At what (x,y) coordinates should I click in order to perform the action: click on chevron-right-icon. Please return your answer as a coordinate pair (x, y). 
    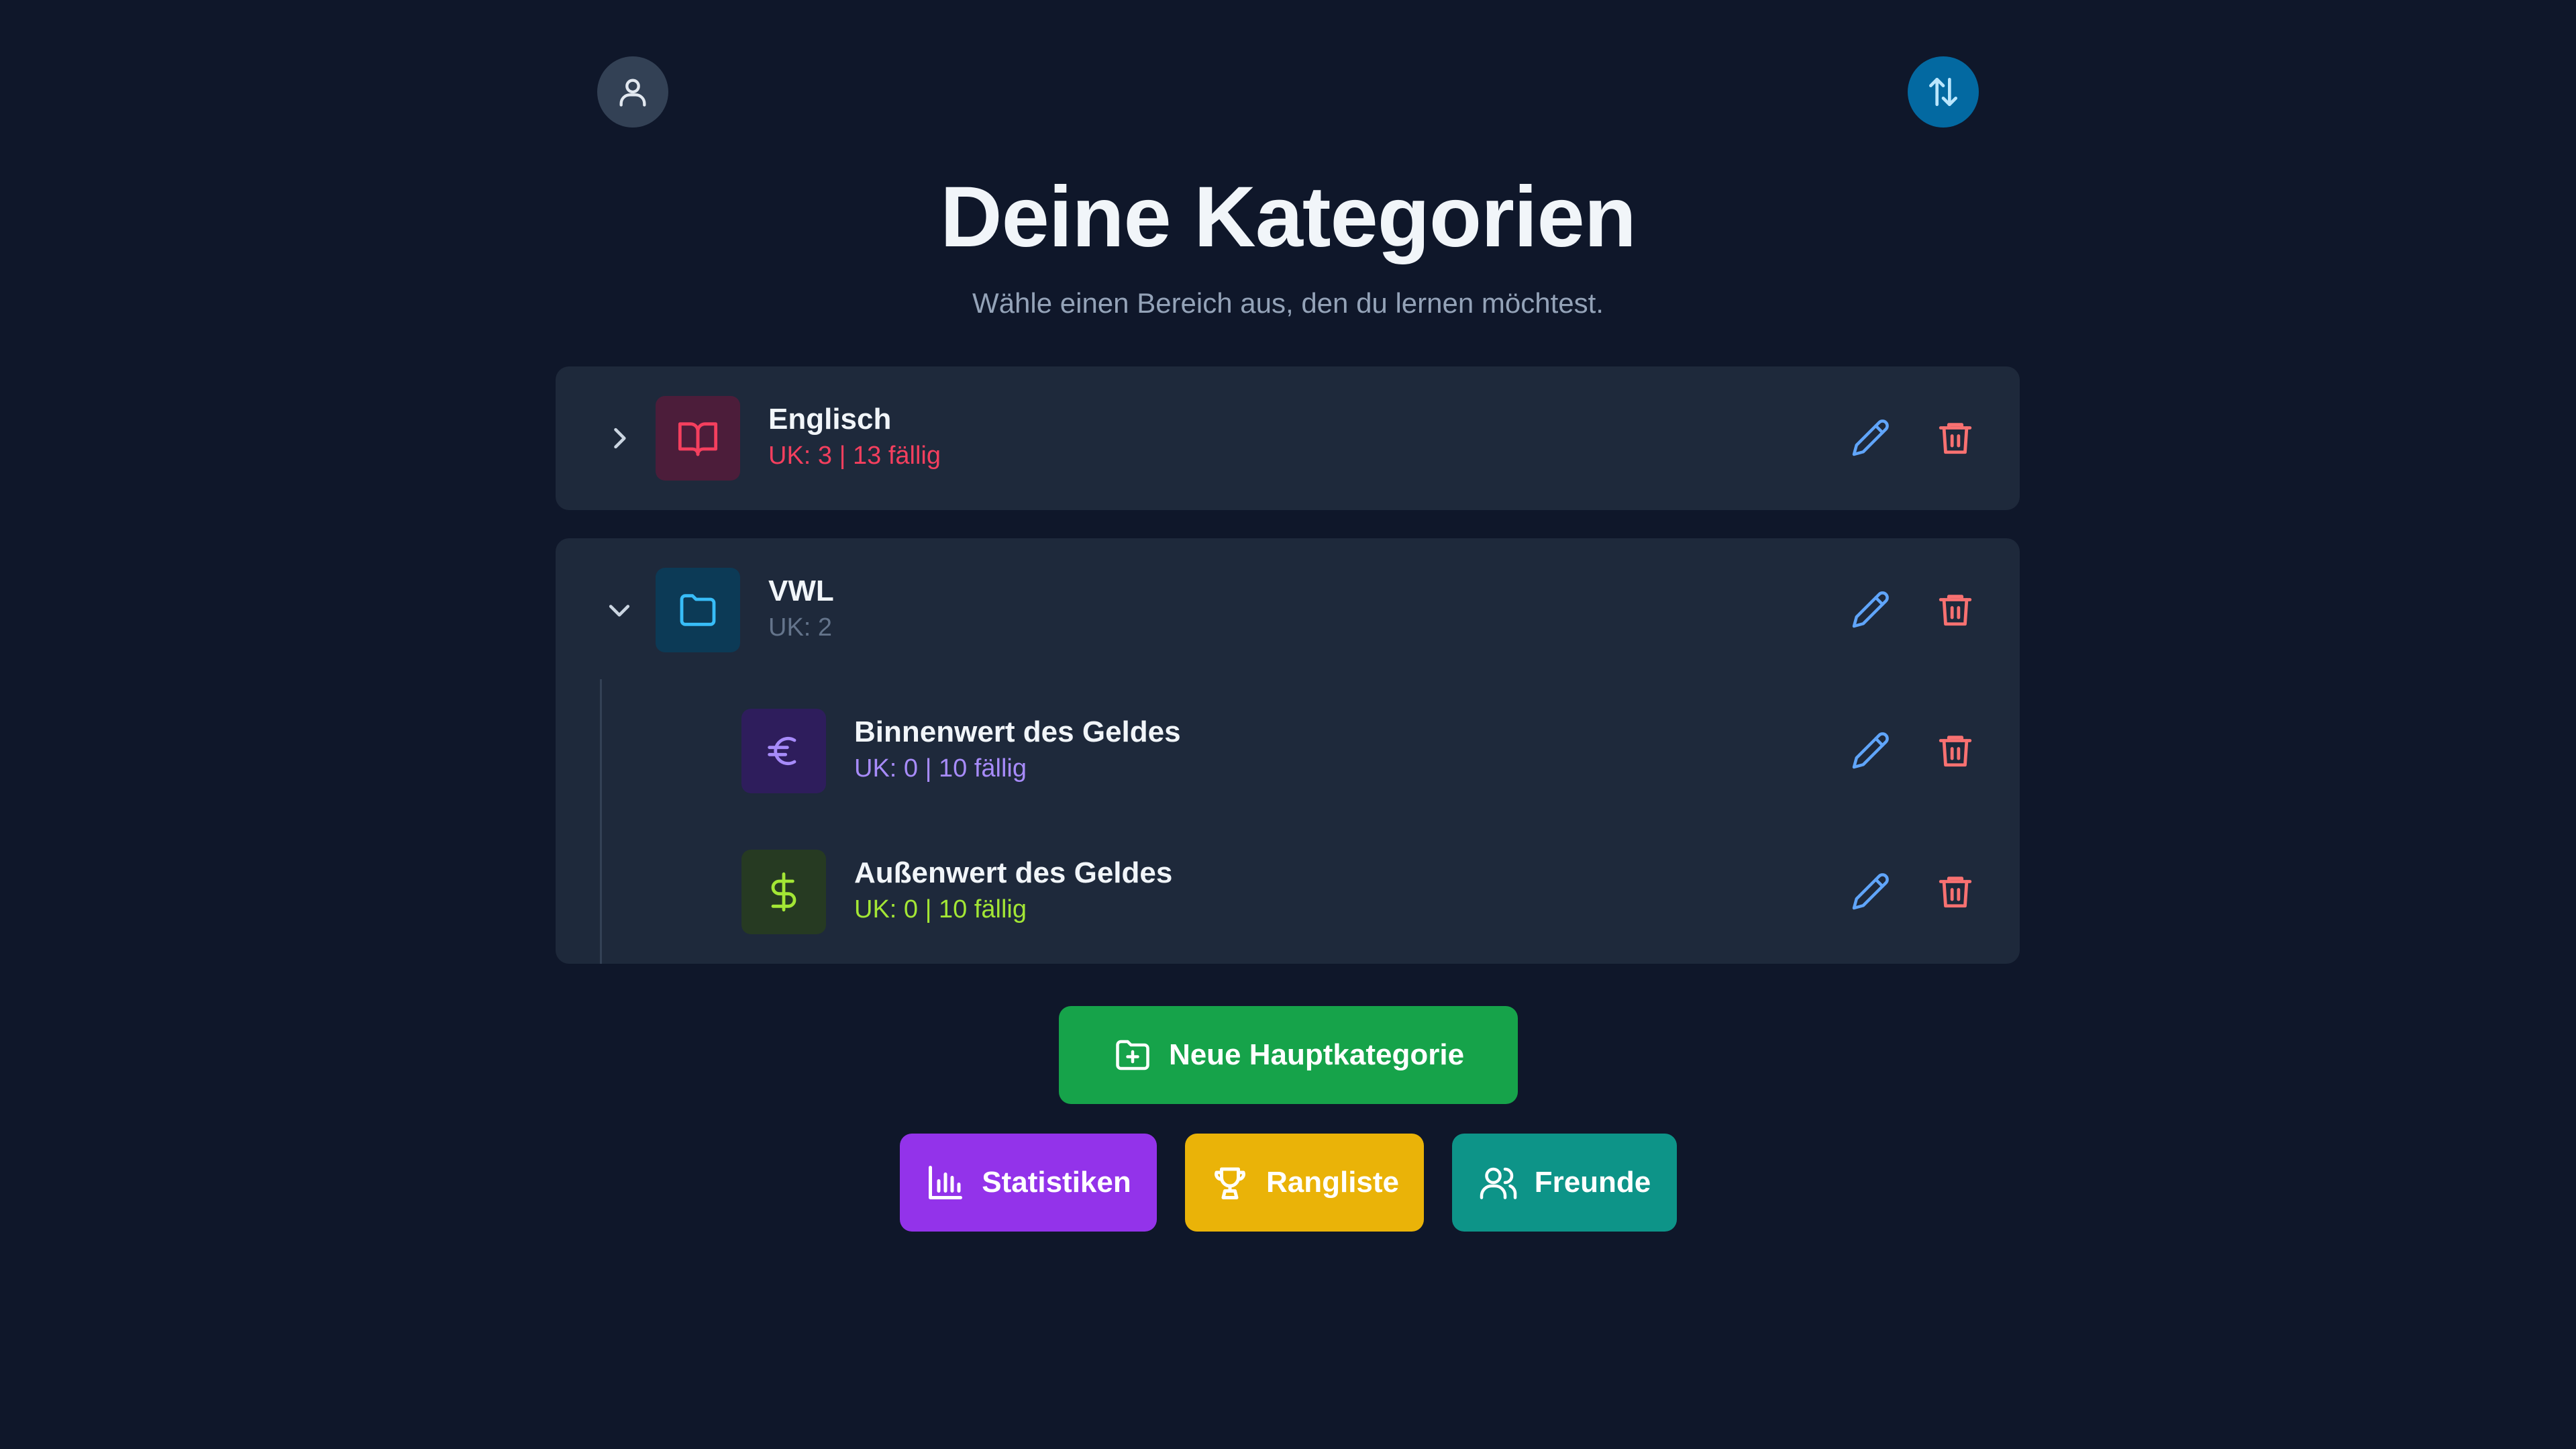
    Looking at the image, I should click on (620, 438).